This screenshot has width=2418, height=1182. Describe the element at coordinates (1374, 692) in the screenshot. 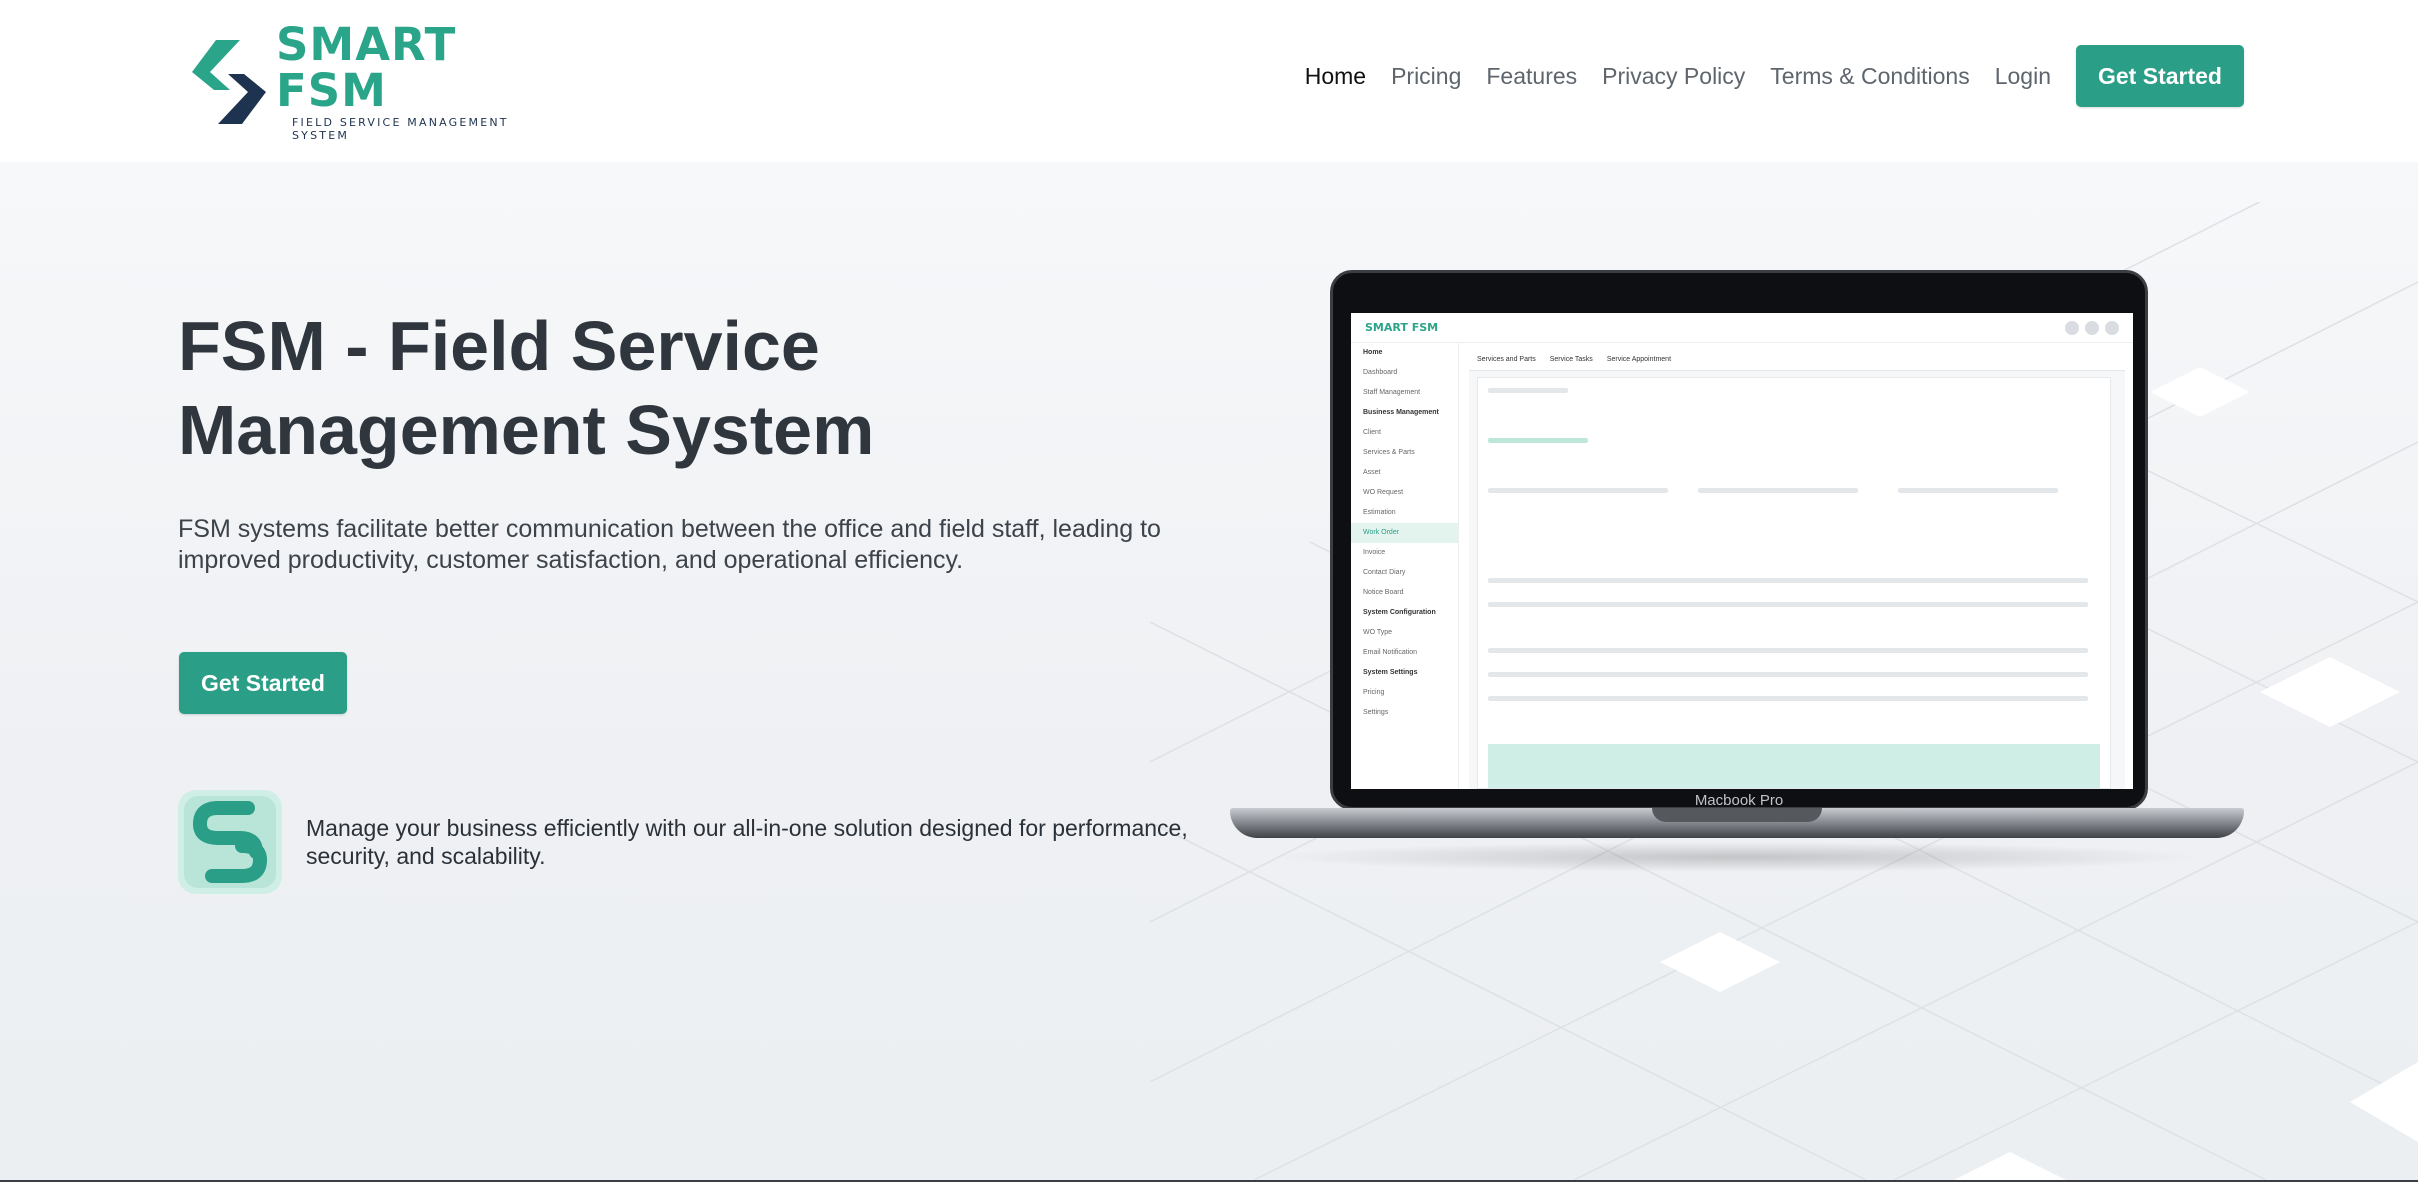

I see `app-sidebar-item: Pricing` at that location.